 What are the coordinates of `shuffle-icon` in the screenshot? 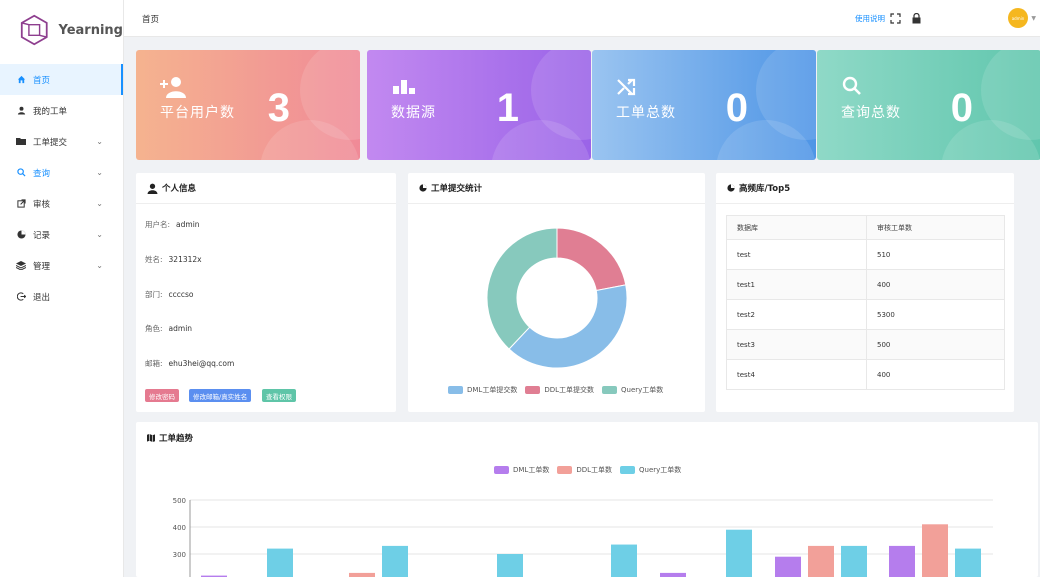 It's located at (630, 87).